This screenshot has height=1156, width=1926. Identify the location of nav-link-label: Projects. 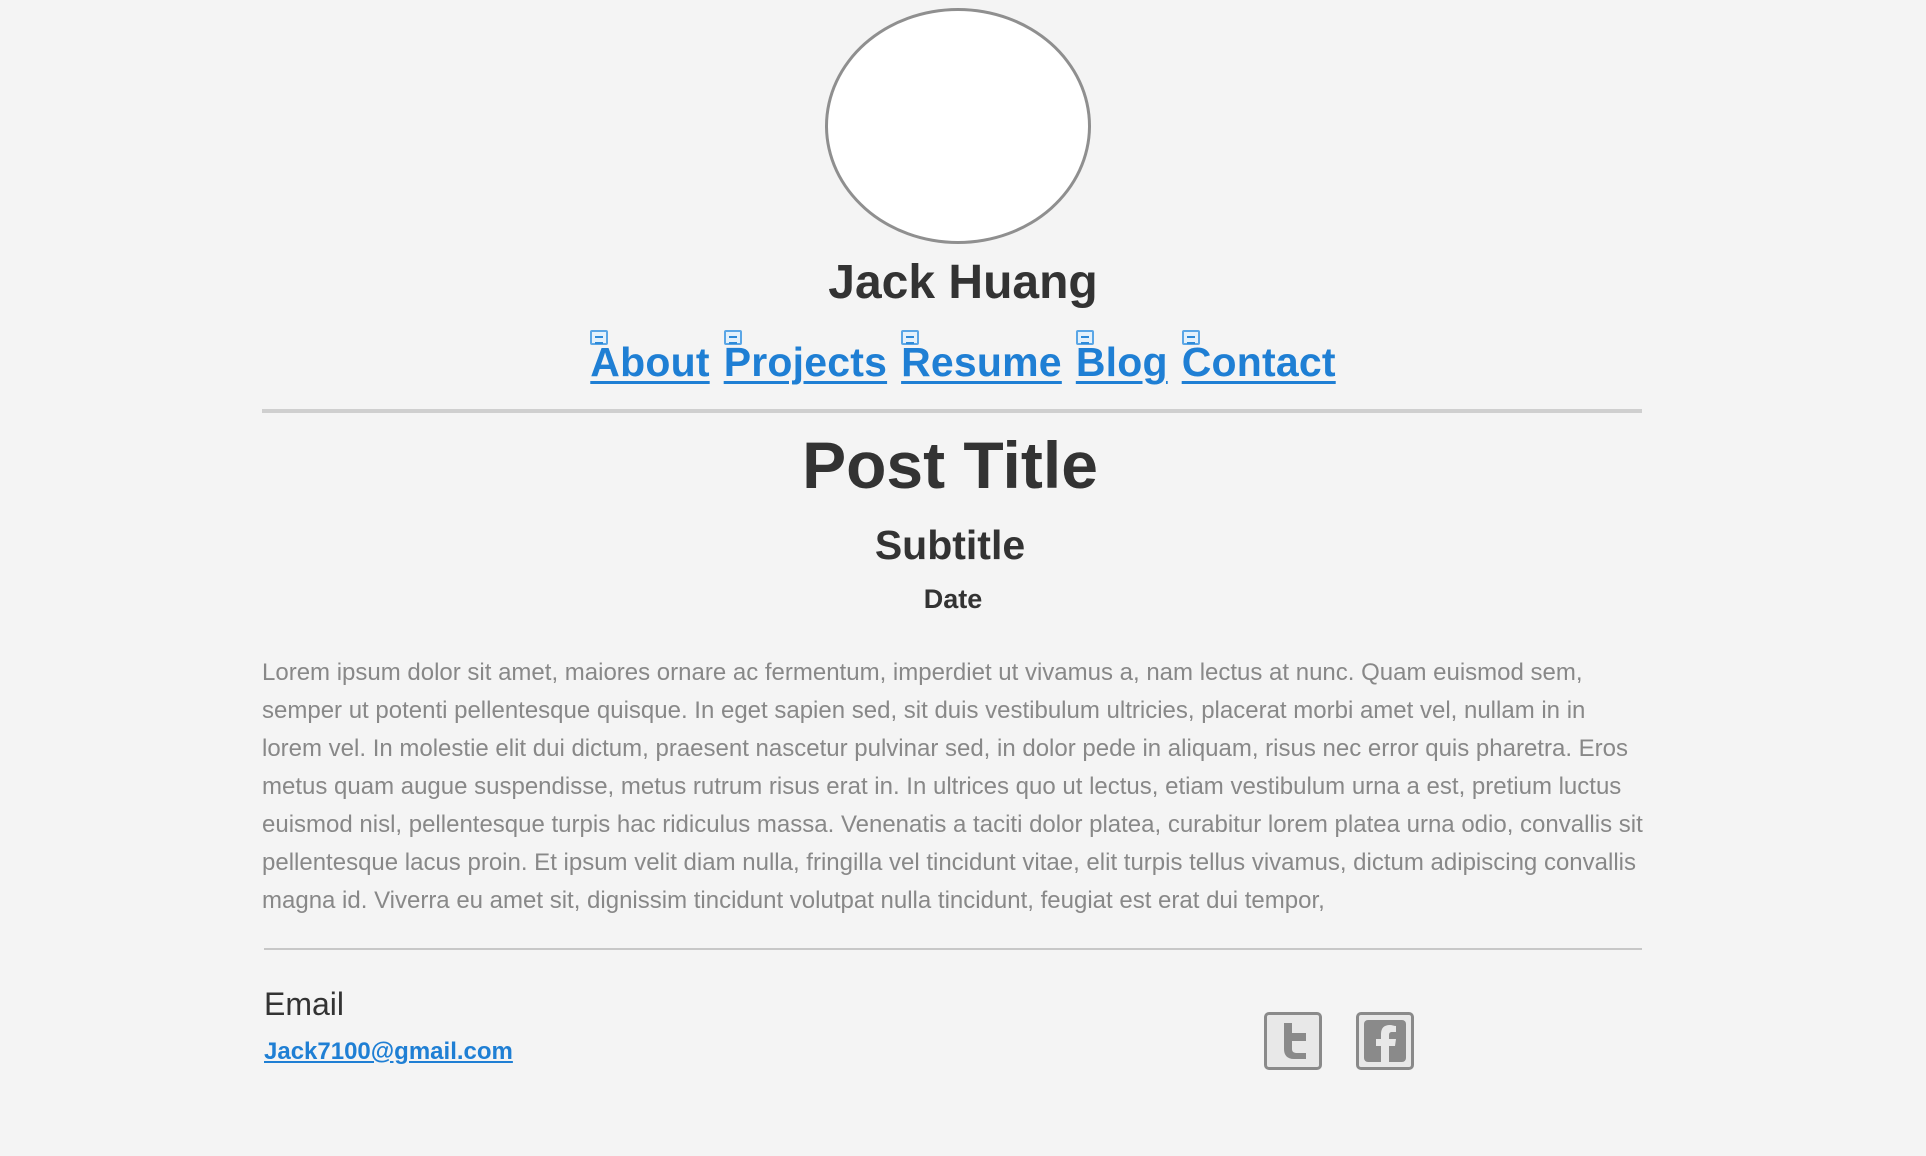
(805, 362).